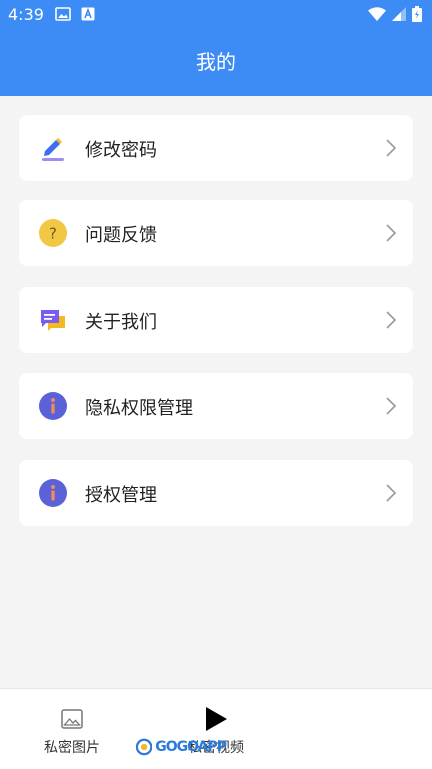  What do you see at coordinates (216, 406) in the screenshot?
I see `menu-item-privacy-permissions: 隐私权限管理` at bounding box center [216, 406].